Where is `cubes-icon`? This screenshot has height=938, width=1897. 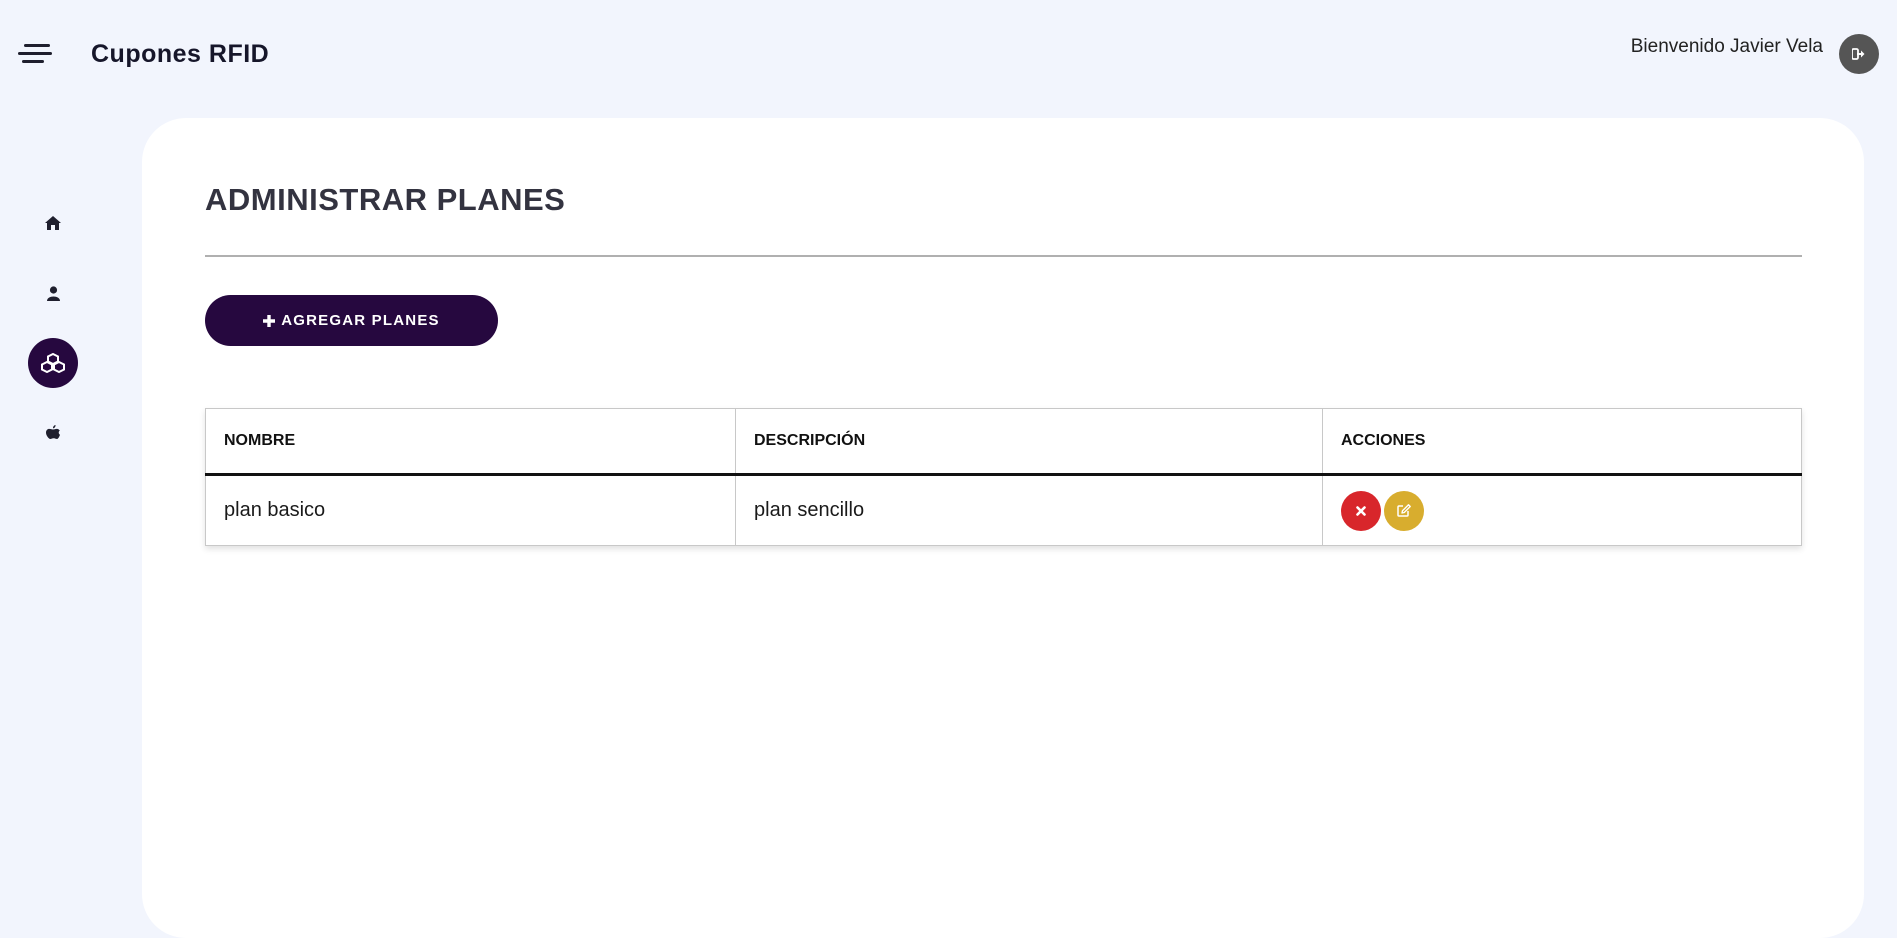
cubes-icon is located at coordinates (53, 363).